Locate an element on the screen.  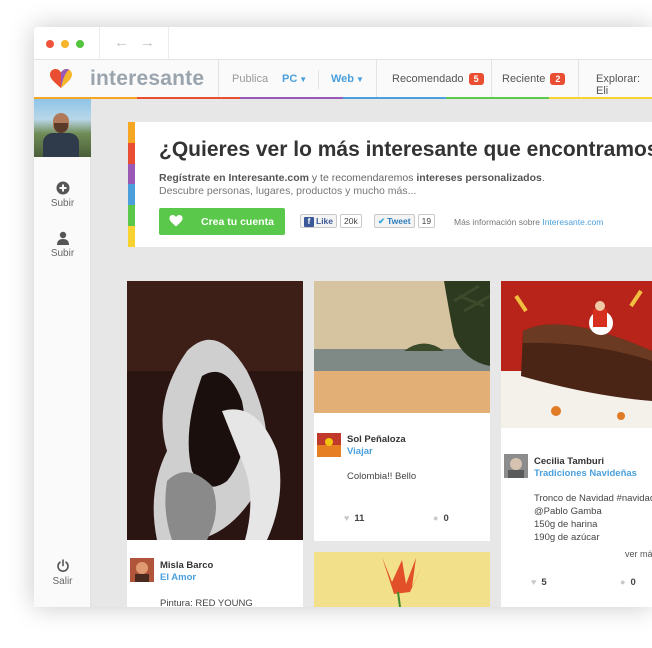
plus-circle-icon is located at coordinates (62, 188).